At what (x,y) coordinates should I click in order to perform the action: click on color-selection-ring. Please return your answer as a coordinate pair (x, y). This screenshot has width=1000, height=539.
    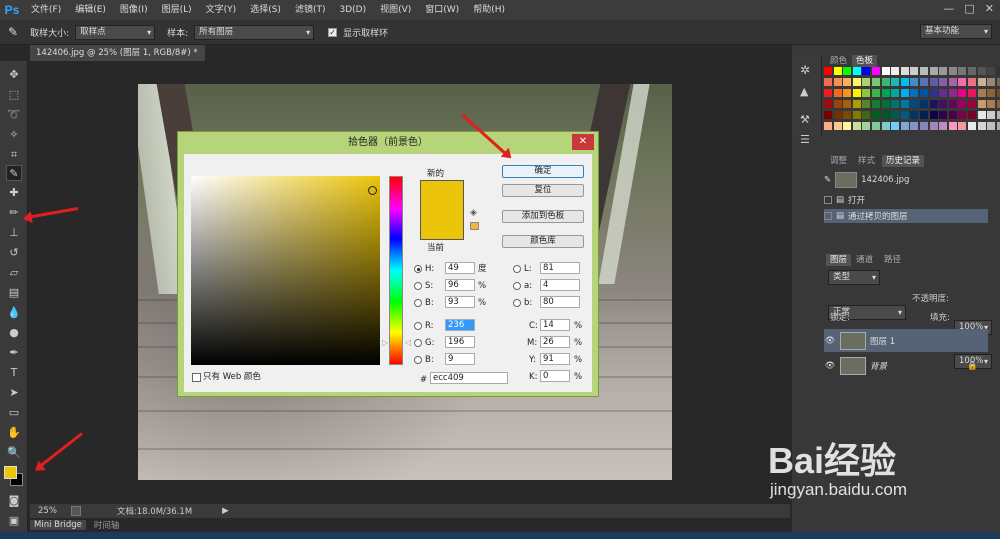
    Looking at the image, I should click on (372, 190).